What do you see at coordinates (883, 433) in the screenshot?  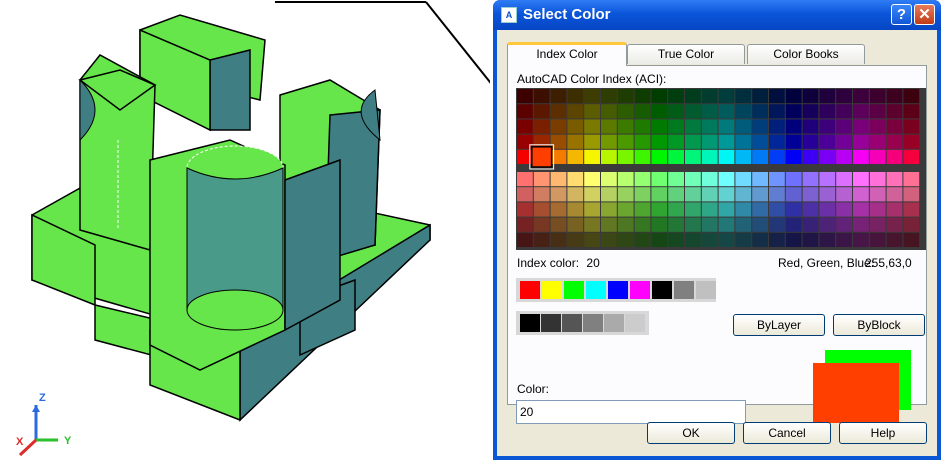 I see `help-button: Help` at bounding box center [883, 433].